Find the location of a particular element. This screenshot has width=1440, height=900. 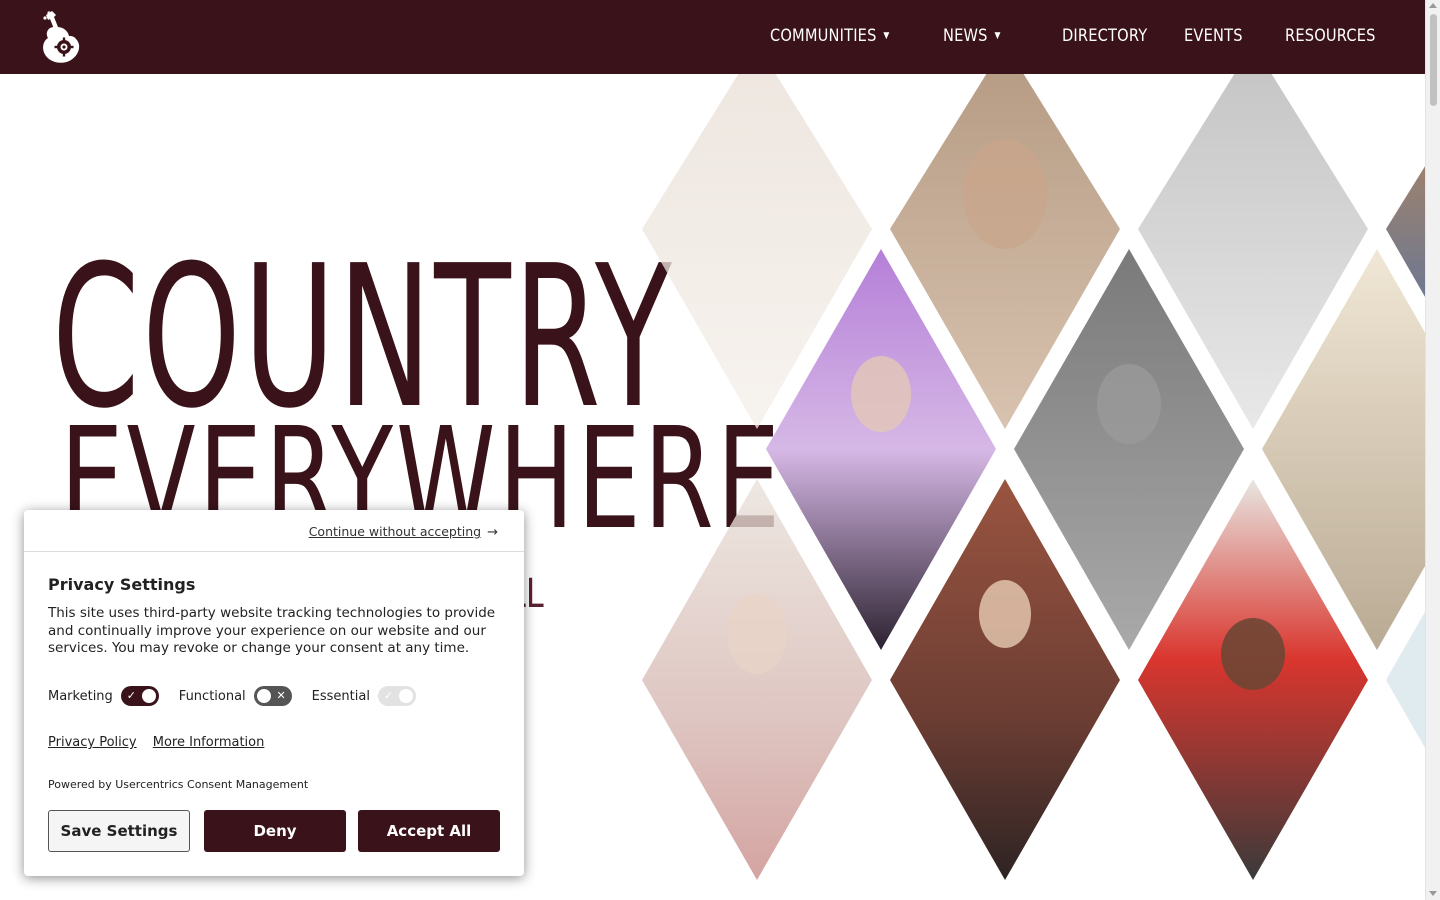

scroll-up-icon is located at coordinates (1433, 5).